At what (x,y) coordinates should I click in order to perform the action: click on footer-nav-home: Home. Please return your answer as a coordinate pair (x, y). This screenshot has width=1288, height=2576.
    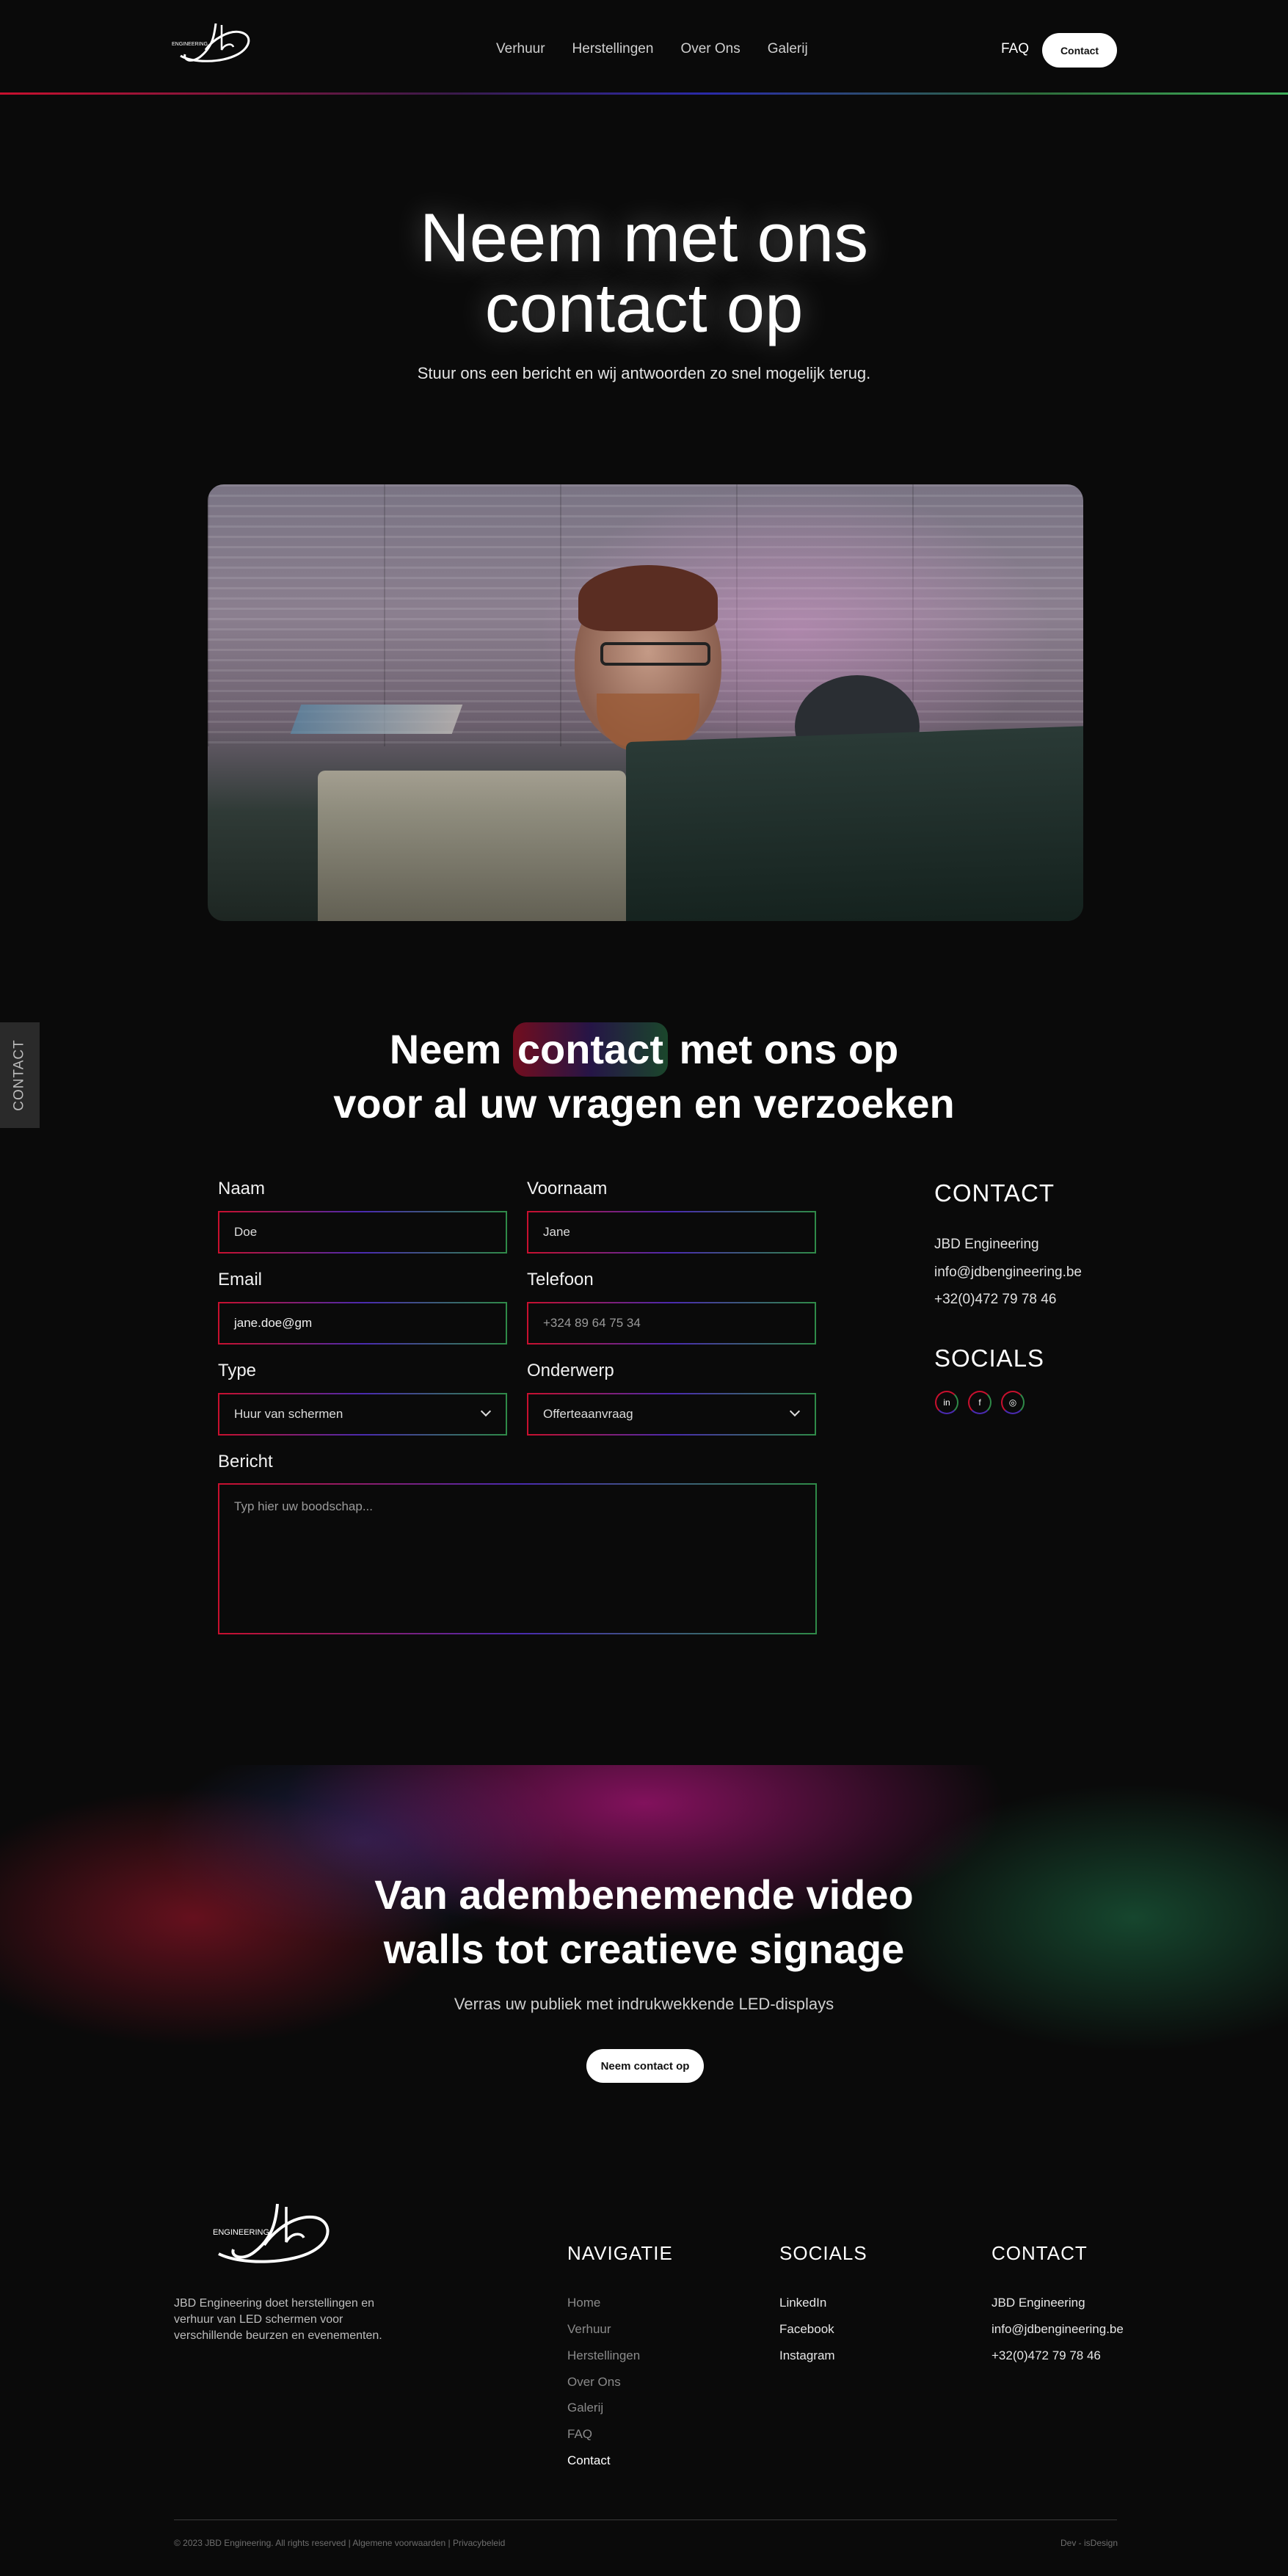
    Looking at the image, I should click on (583, 2303).